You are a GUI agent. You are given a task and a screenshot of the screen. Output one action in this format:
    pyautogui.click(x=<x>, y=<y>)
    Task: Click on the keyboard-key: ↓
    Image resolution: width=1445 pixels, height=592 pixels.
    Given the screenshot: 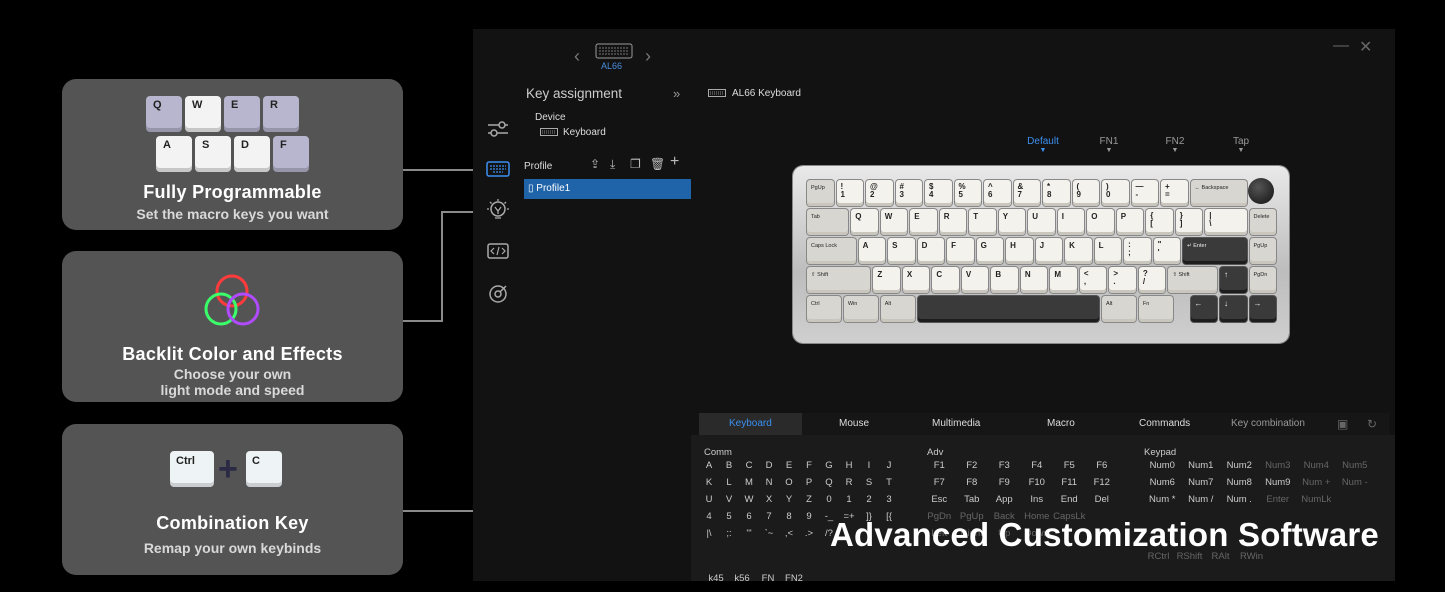 What is the action you would take?
    pyautogui.click(x=1233, y=309)
    